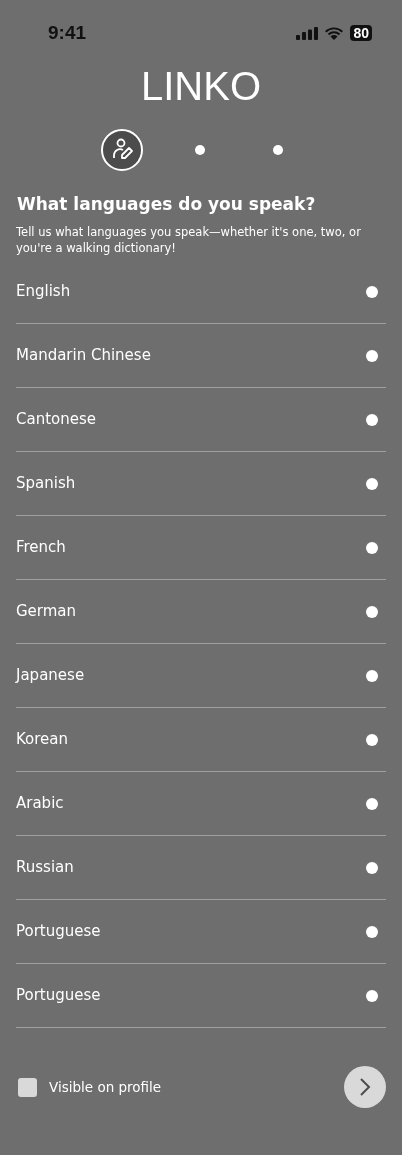 Image resolution: width=402 pixels, height=1155 pixels. Describe the element at coordinates (27, 1087) in the screenshot. I see `visible-checkbox` at that location.